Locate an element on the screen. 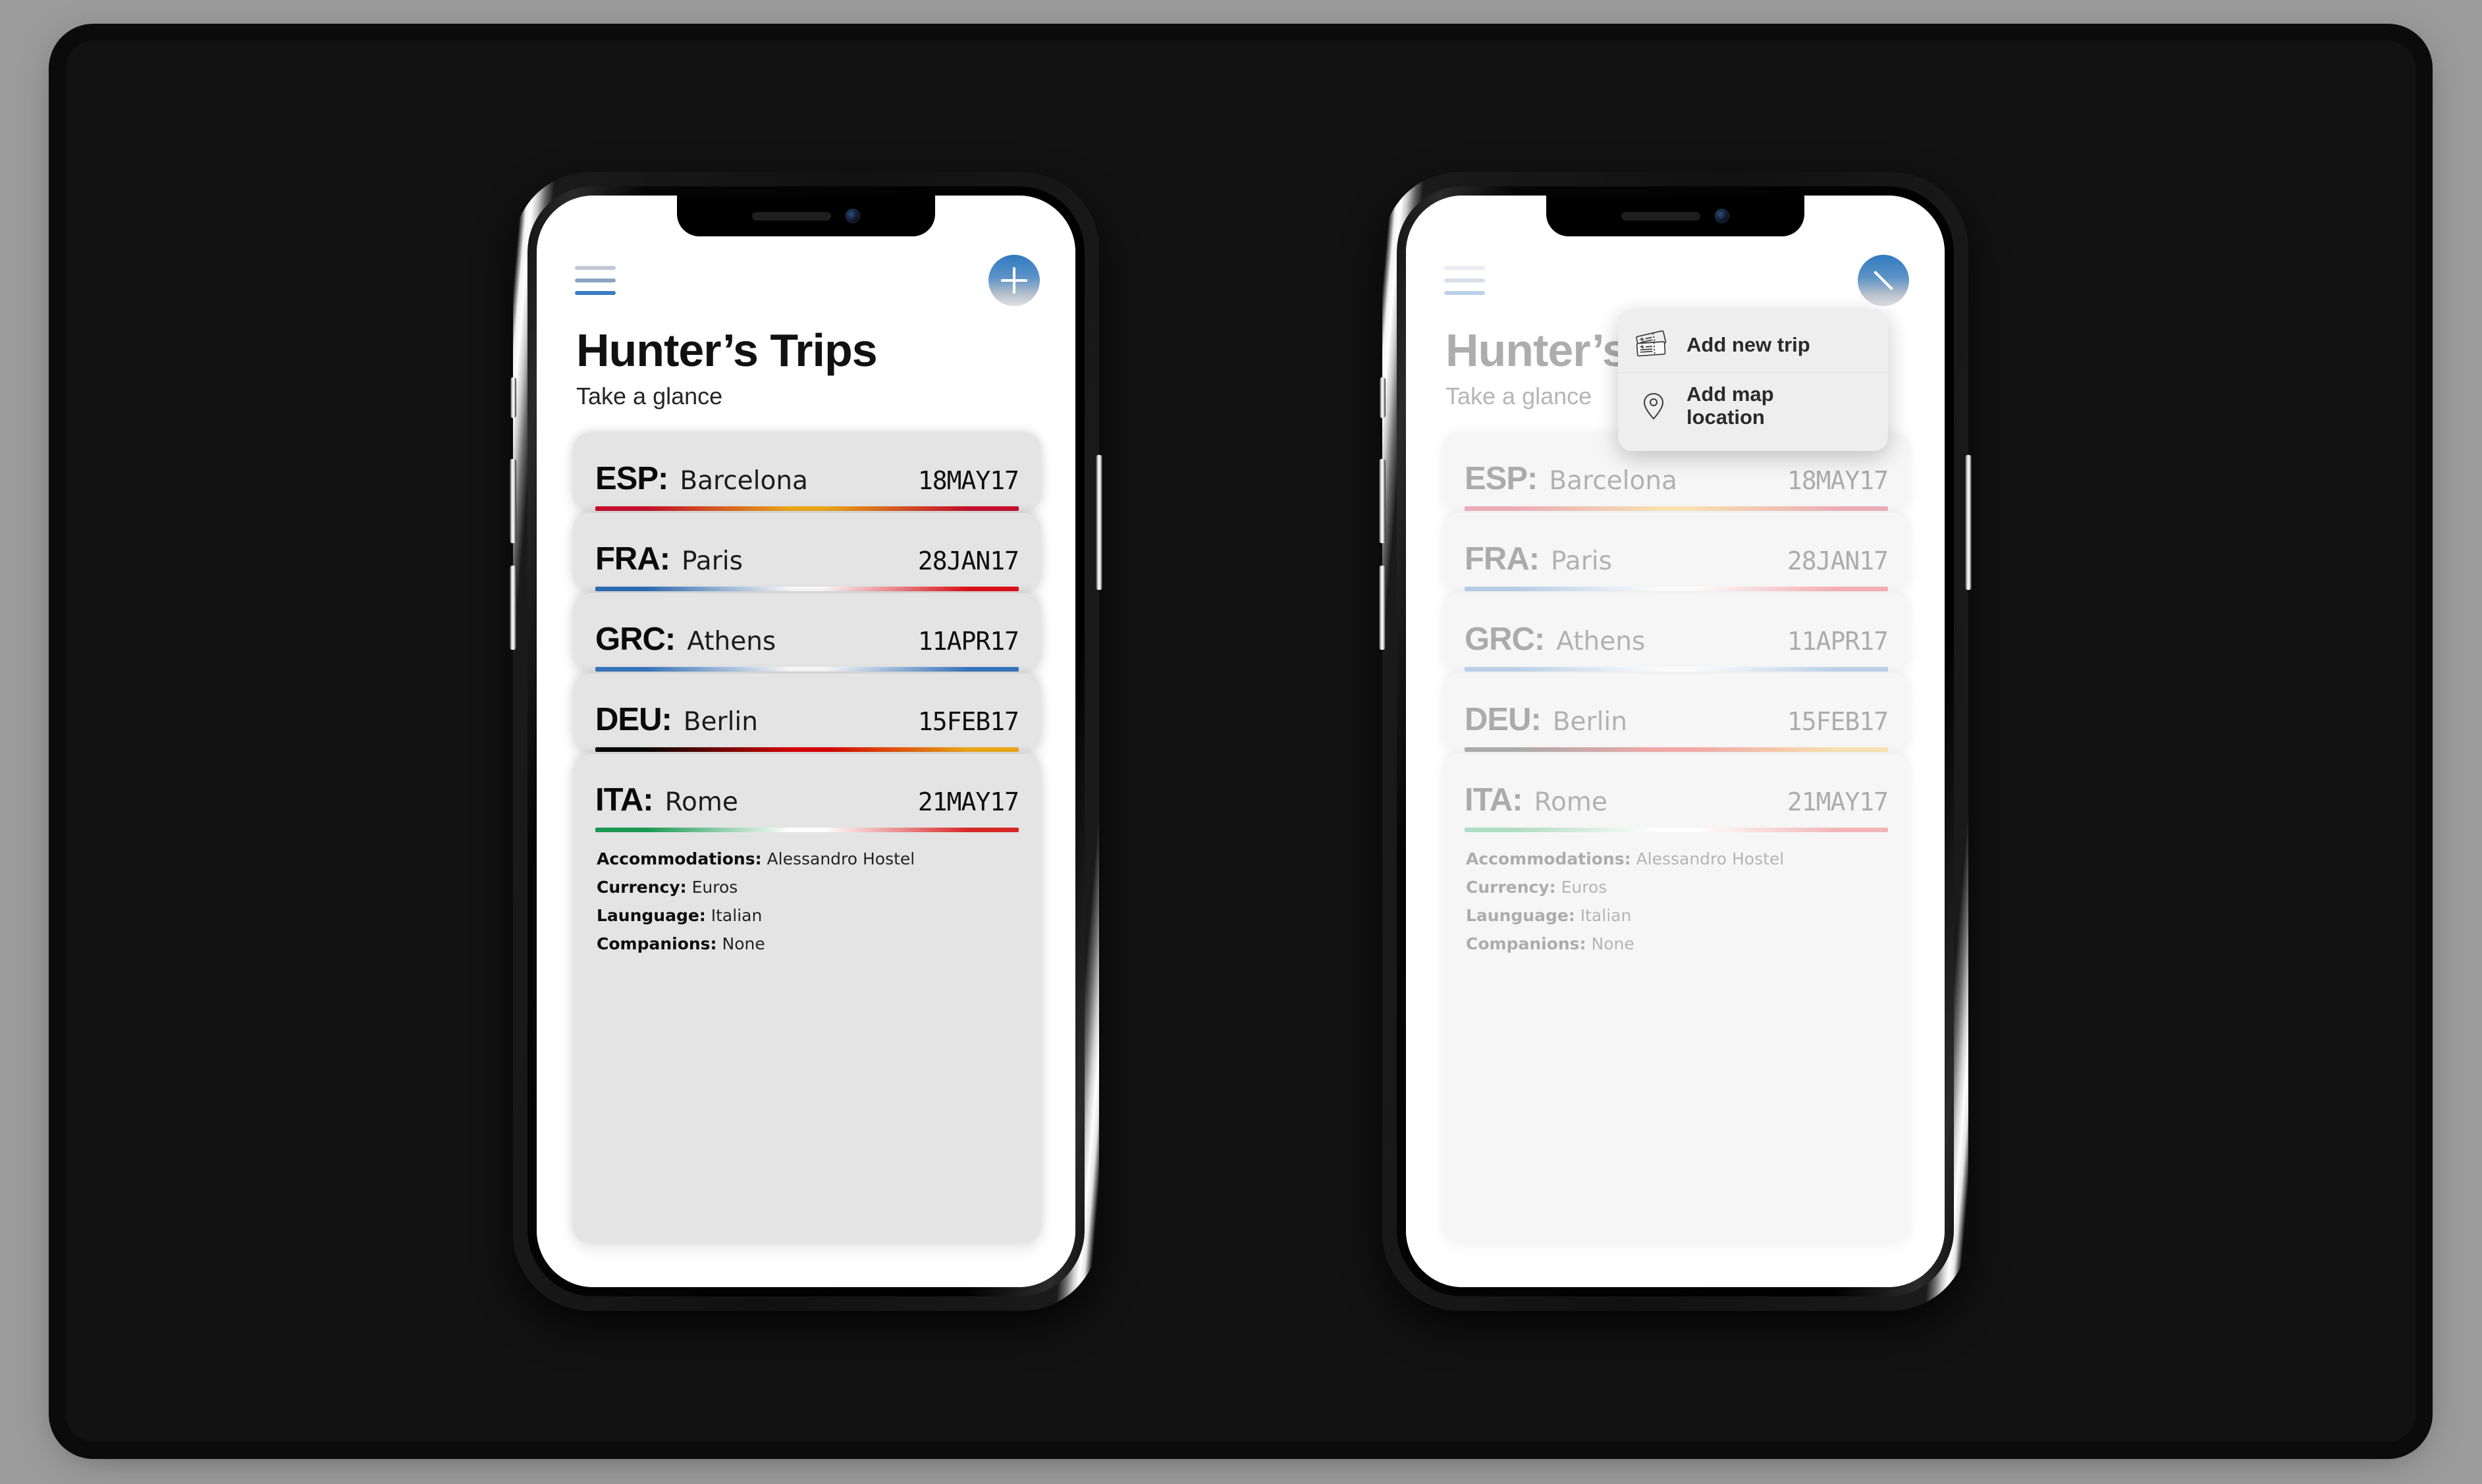 The image size is (2482, 1484). trip-detail-label: Currency: is located at coordinates (642, 887).